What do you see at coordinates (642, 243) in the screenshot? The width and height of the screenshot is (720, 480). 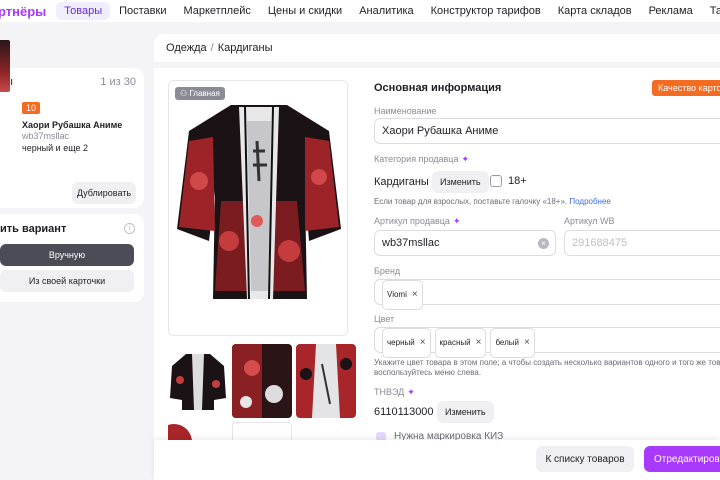 I see `wb-article-input: 291688475` at bounding box center [642, 243].